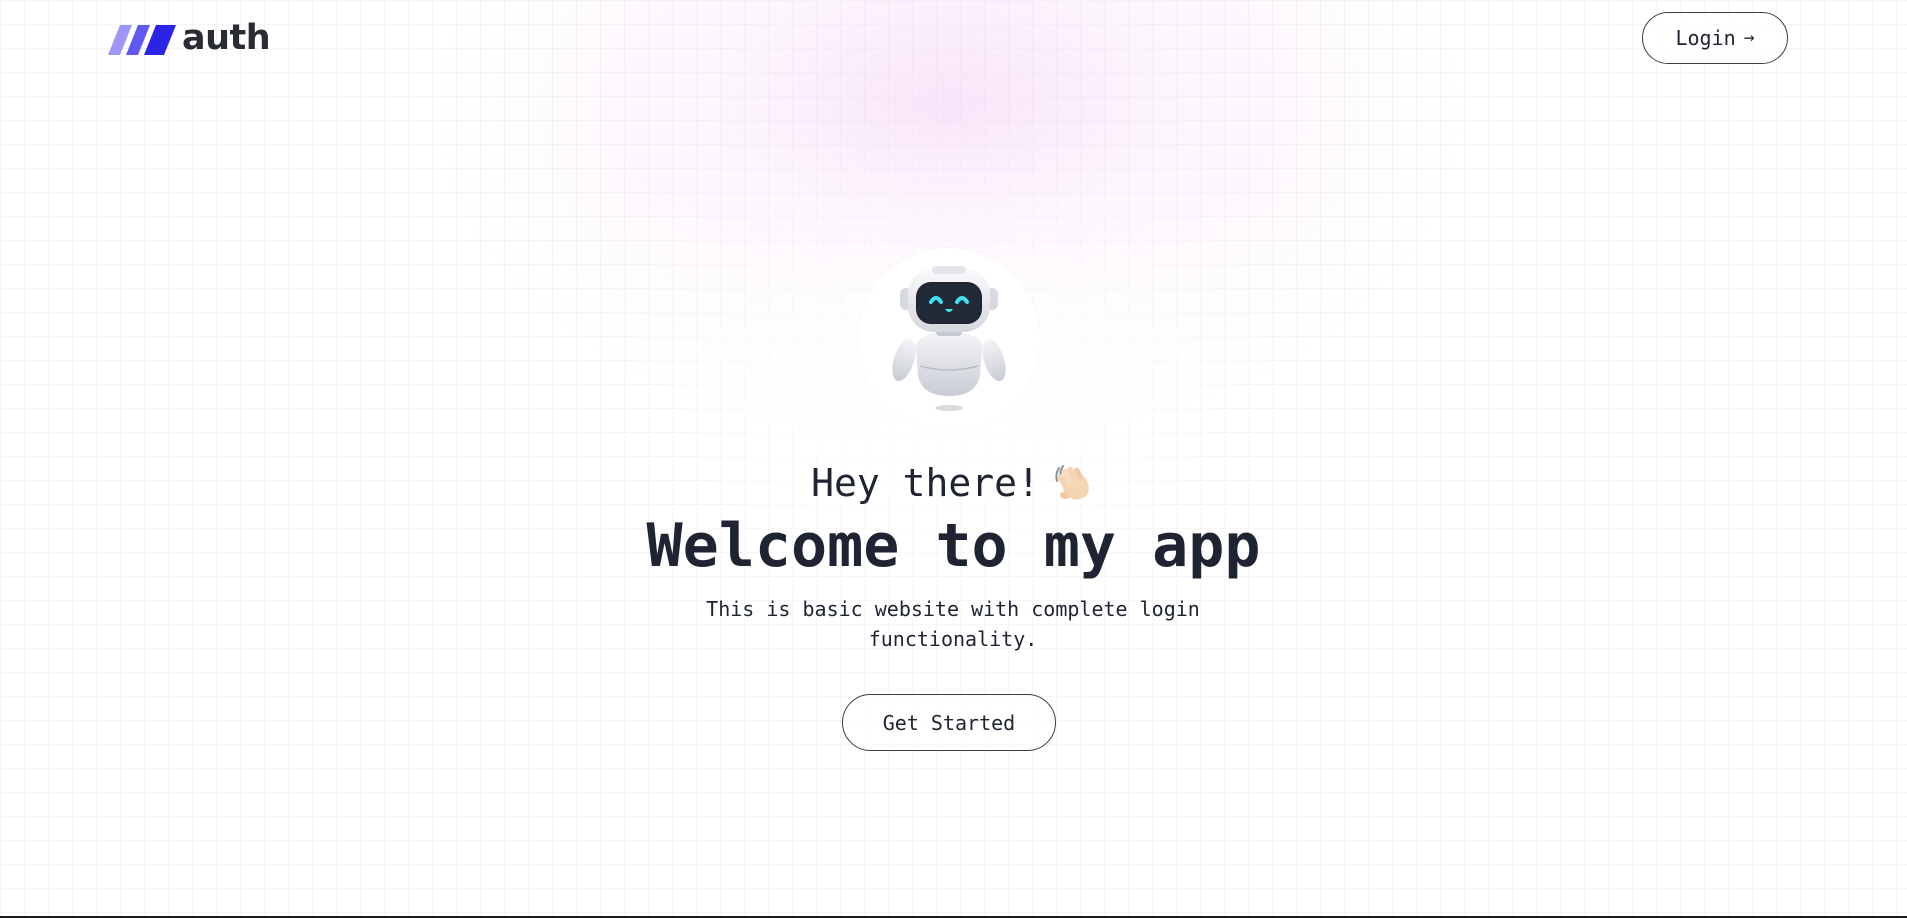  Describe the element at coordinates (1705, 38) in the screenshot. I see `login-button-label: Login` at that location.